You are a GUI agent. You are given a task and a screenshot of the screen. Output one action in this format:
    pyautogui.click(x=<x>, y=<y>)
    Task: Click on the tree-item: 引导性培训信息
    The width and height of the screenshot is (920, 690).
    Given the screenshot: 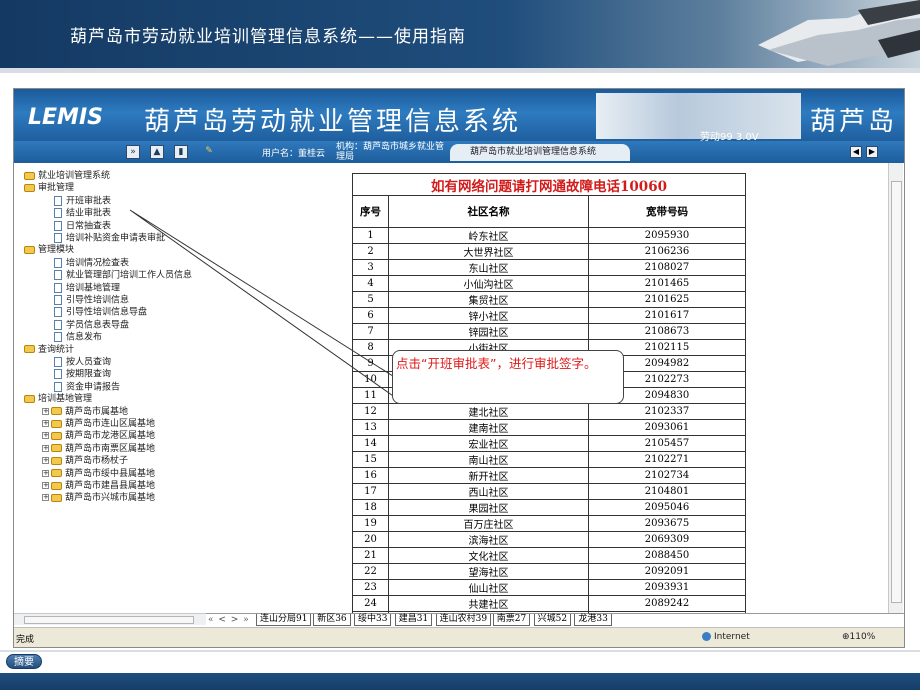 What is the action you would take?
    pyautogui.click(x=91, y=300)
    